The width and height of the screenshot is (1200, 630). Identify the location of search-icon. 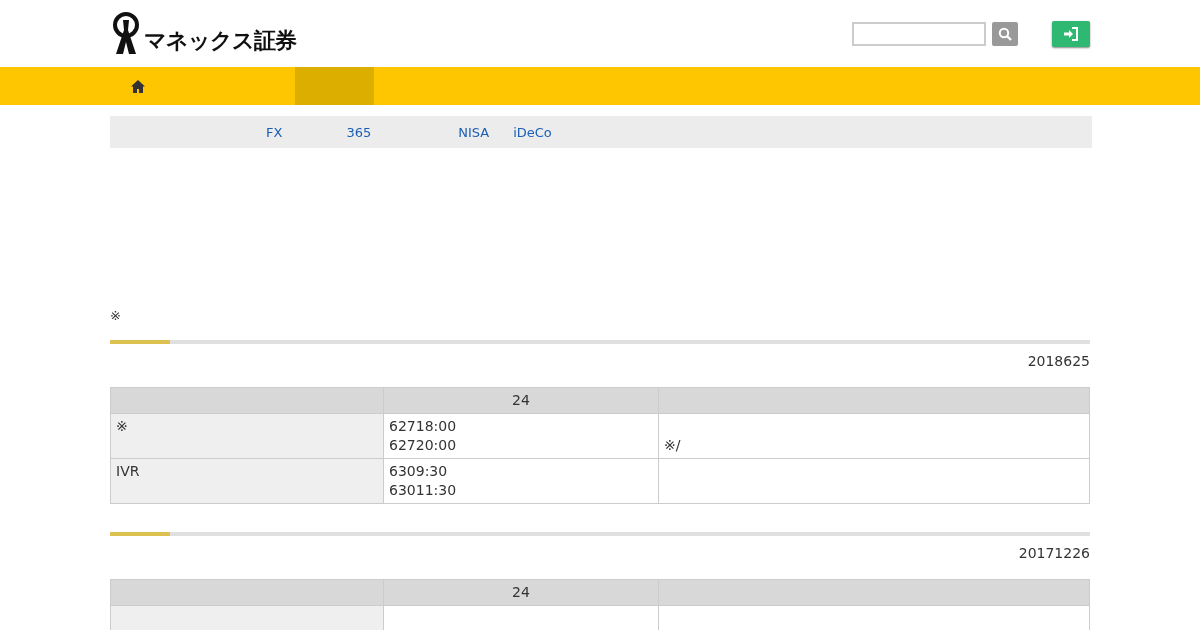
(1005, 33).